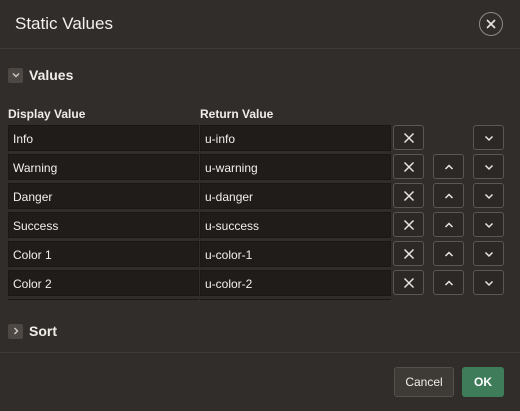 The image size is (520, 411). What do you see at coordinates (295, 283) in the screenshot?
I see `return-value-field: u-color-2` at bounding box center [295, 283].